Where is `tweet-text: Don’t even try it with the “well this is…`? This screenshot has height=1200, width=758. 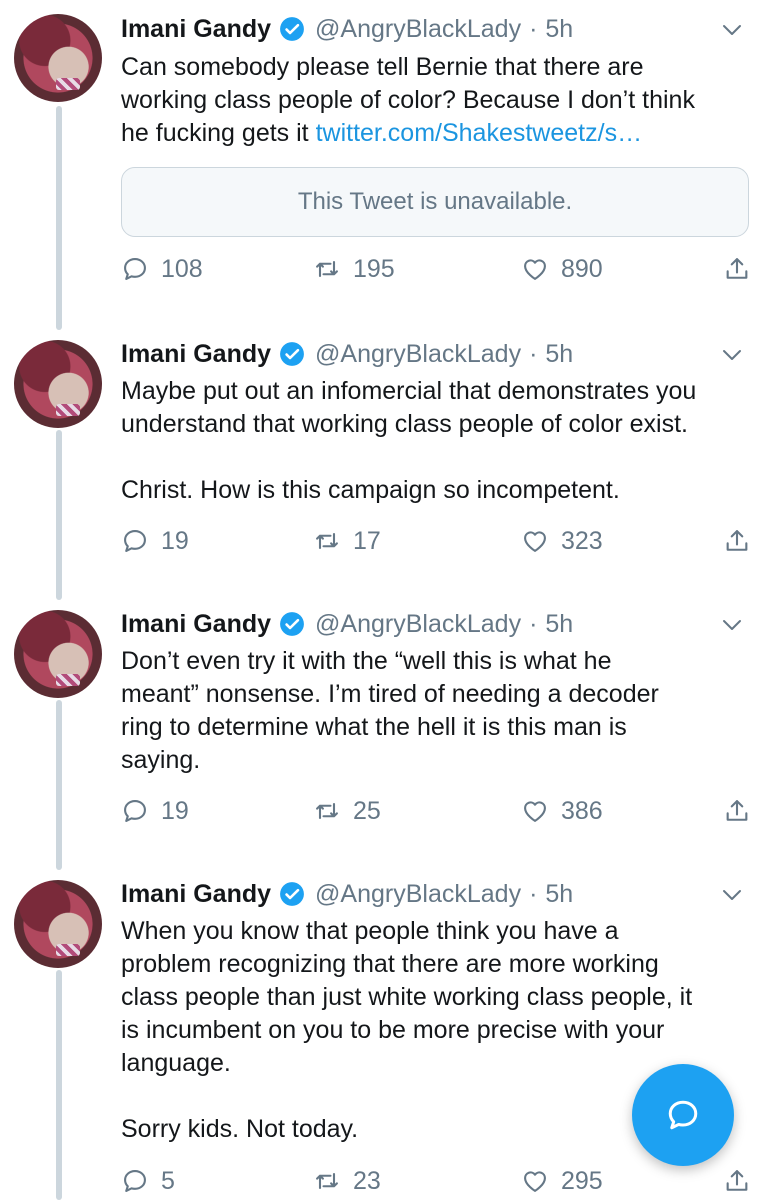 tweet-text: Don’t even try it with the “well this is… is located at coordinates (434, 711).